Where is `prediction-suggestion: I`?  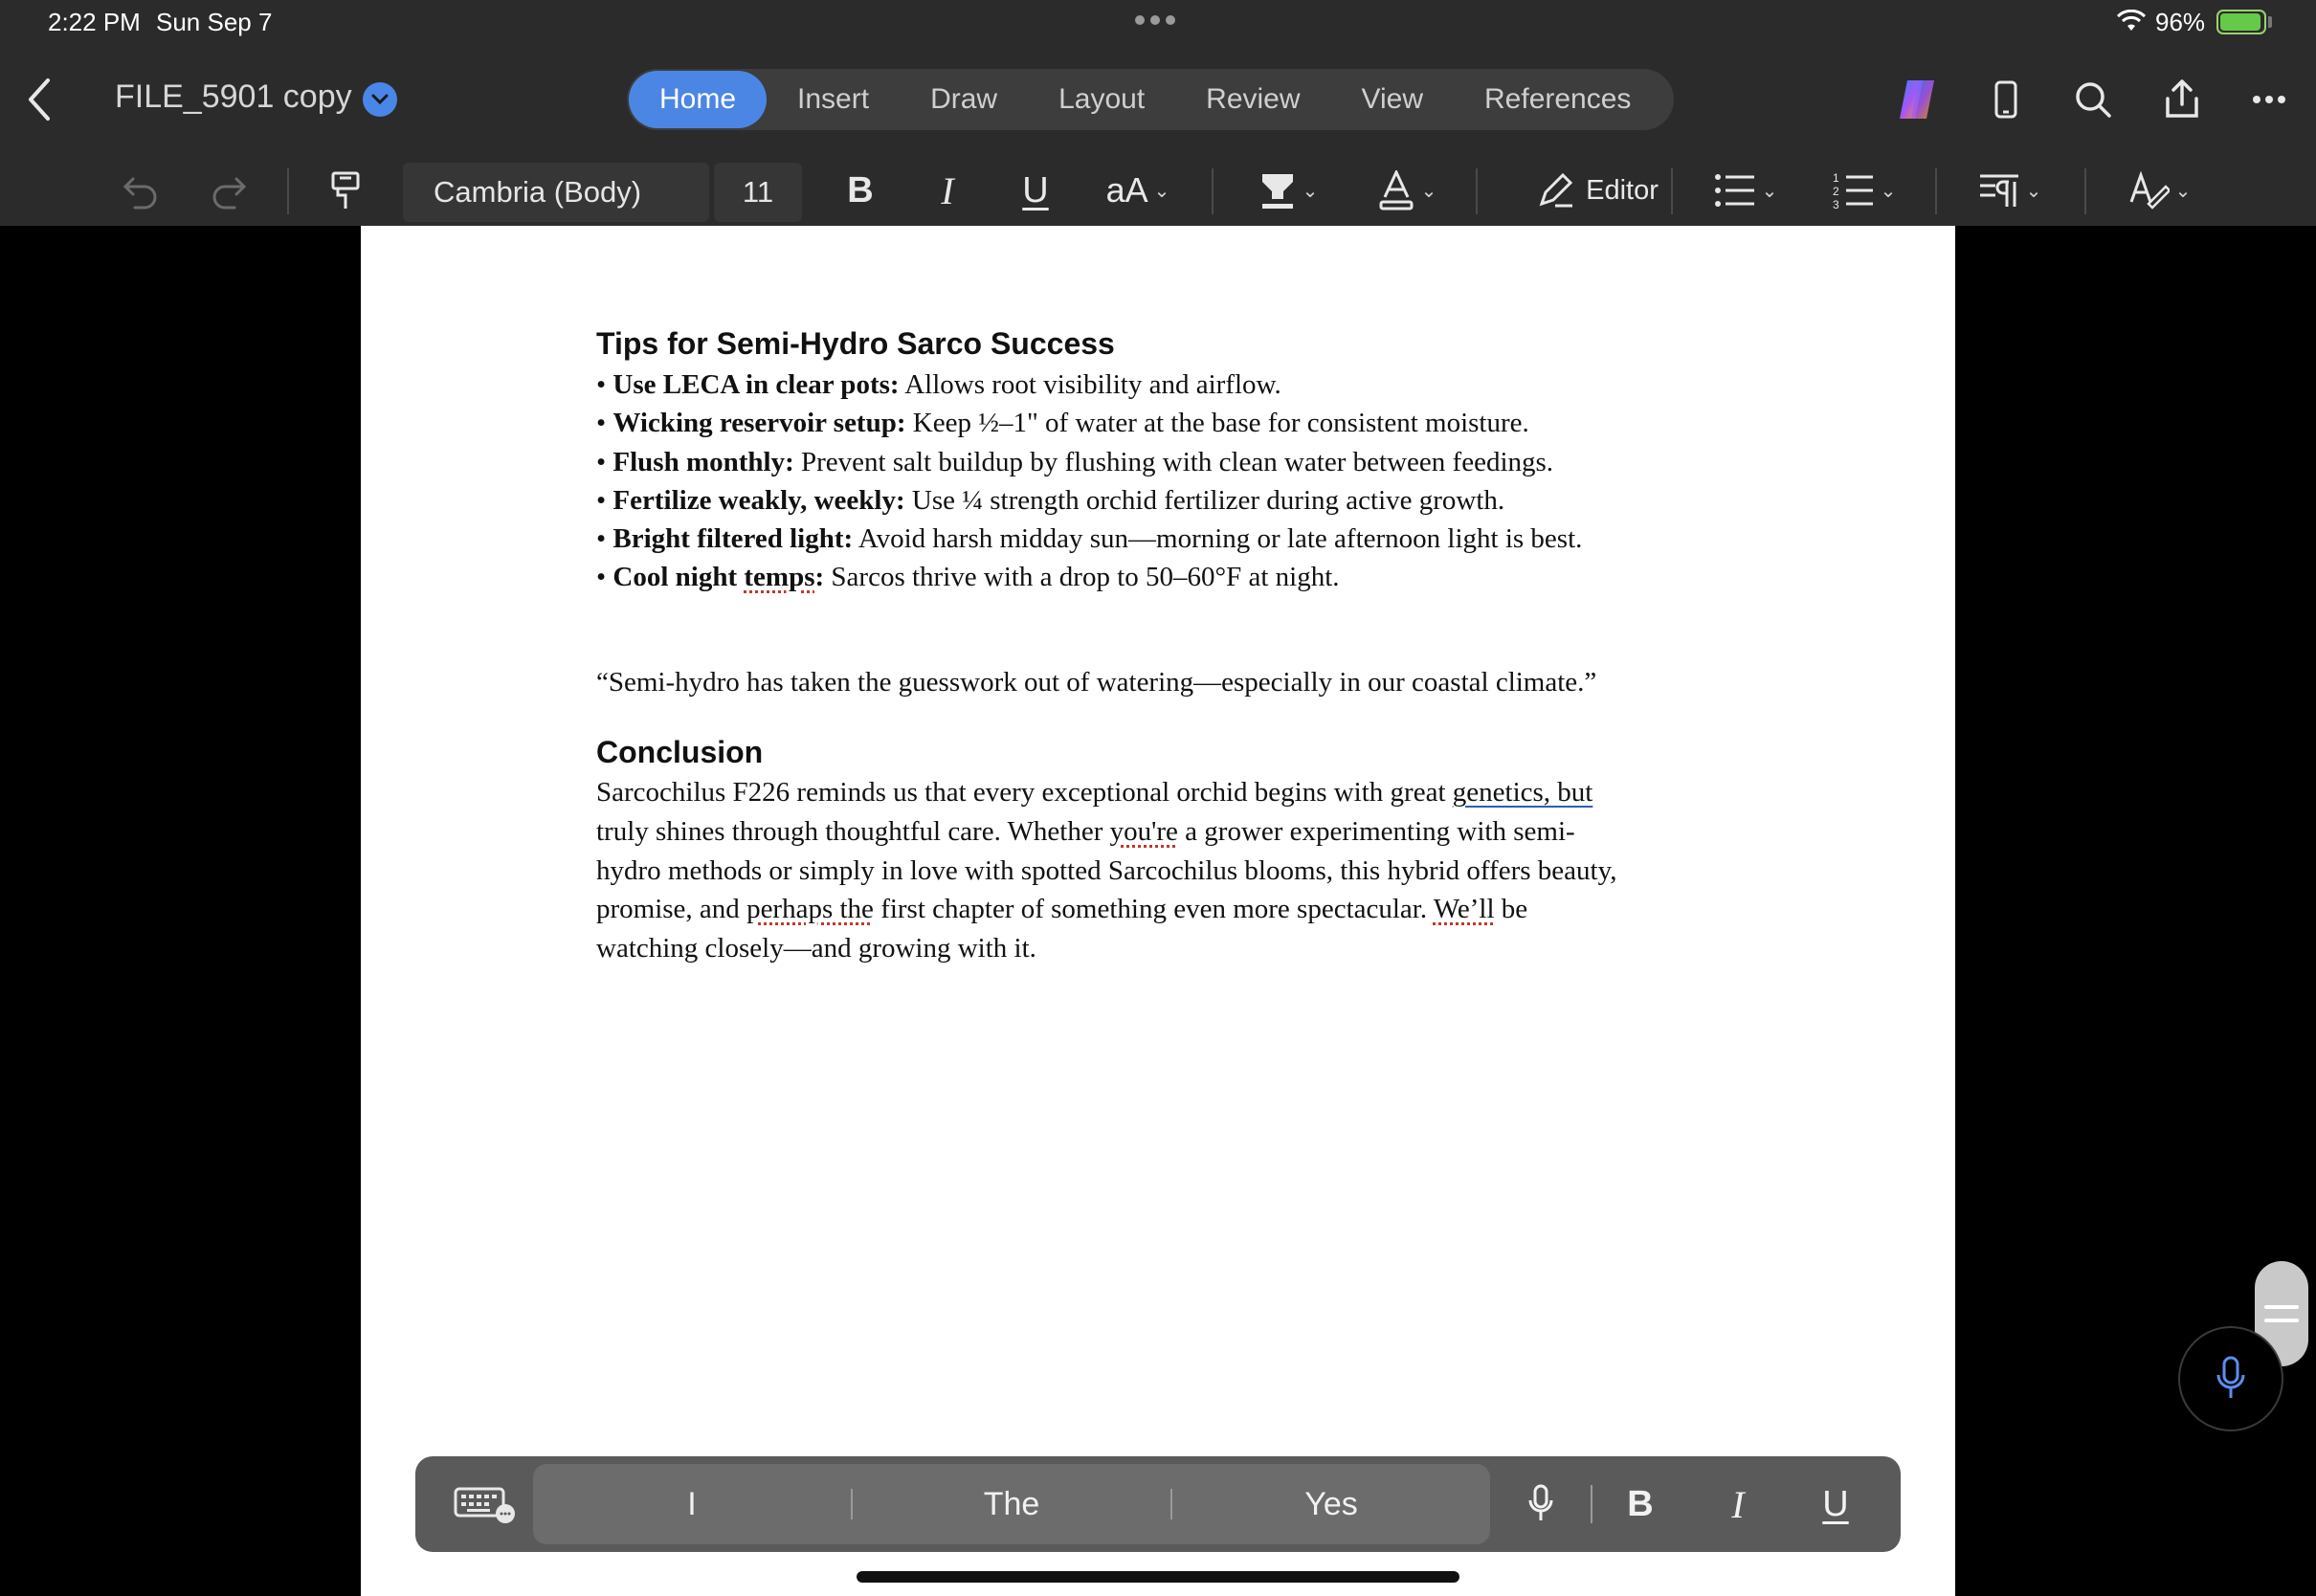
prediction-suggestion: I is located at coordinates (692, 1505).